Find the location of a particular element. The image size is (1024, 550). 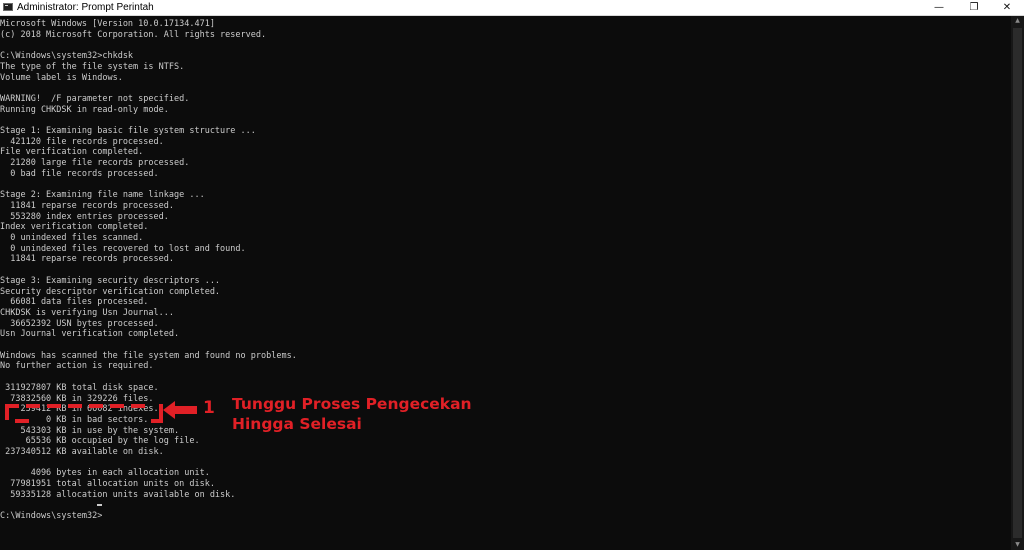

text-cursor is located at coordinates (99, 505).